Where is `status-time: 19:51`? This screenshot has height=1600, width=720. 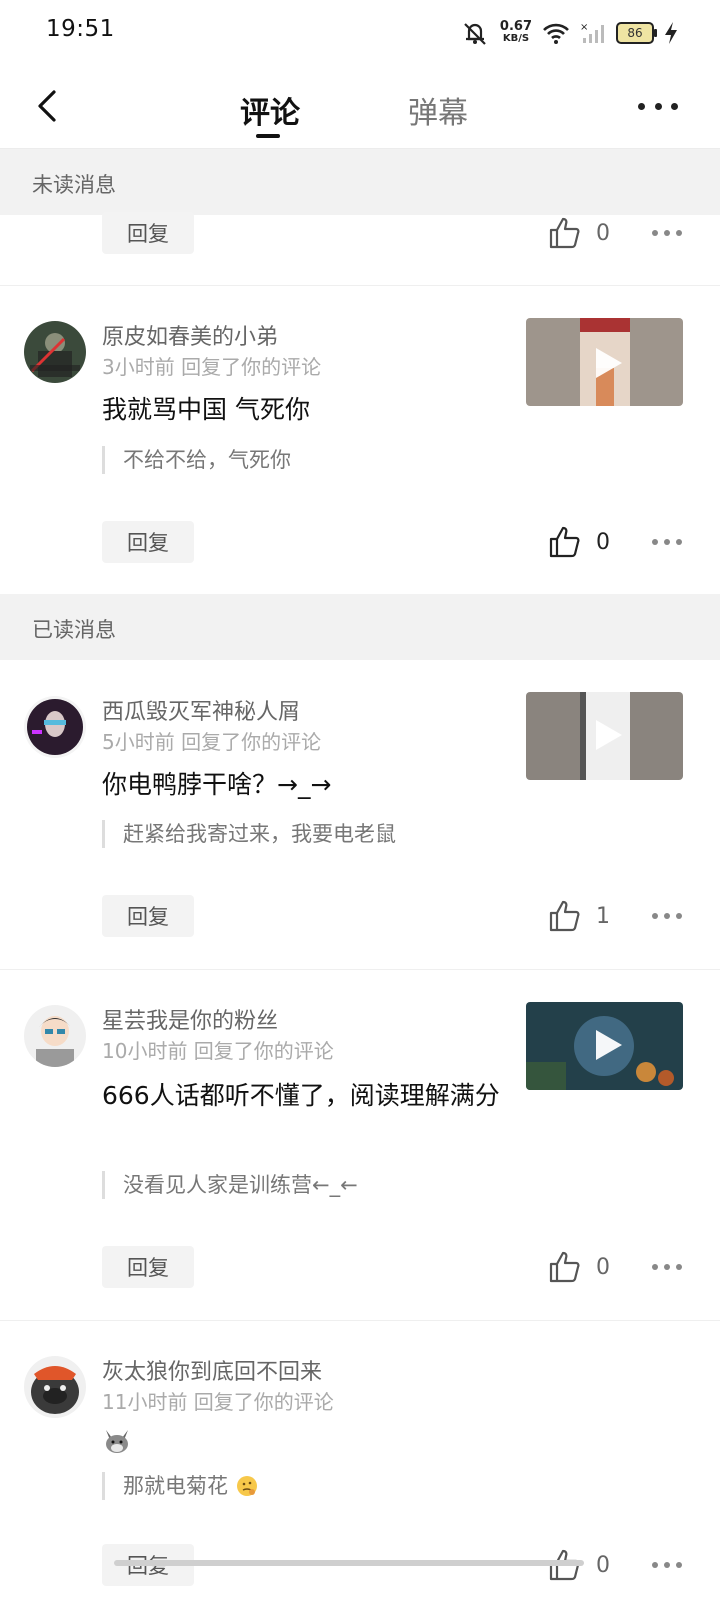 status-time: 19:51 is located at coordinates (80, 29).